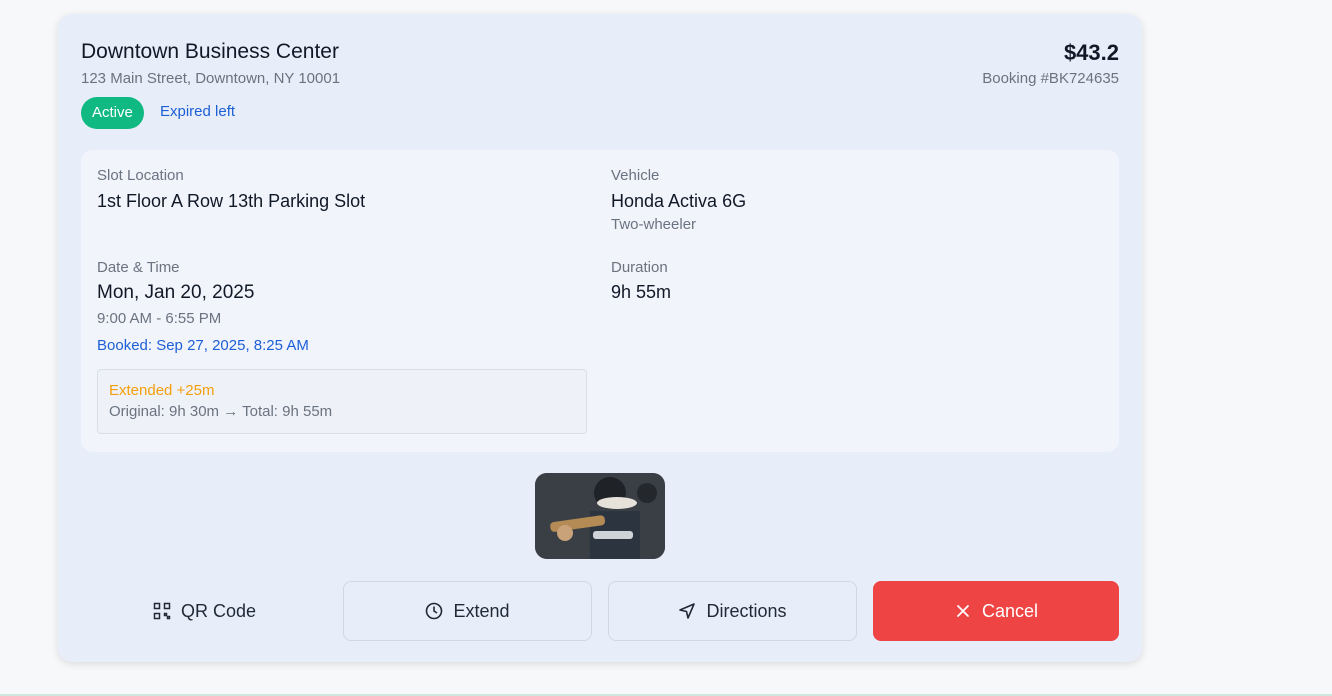 The height and width of the screenshot is (696, 1332). I want to click on navigation-arrow-icon, so click(687, 611).